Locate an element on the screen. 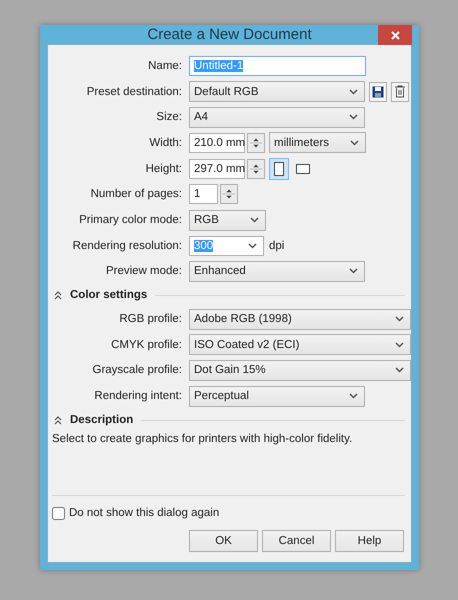 The height and width of the screenshot is (600, 458). dialog-button: Cancel is located at coordinates (296, 541).